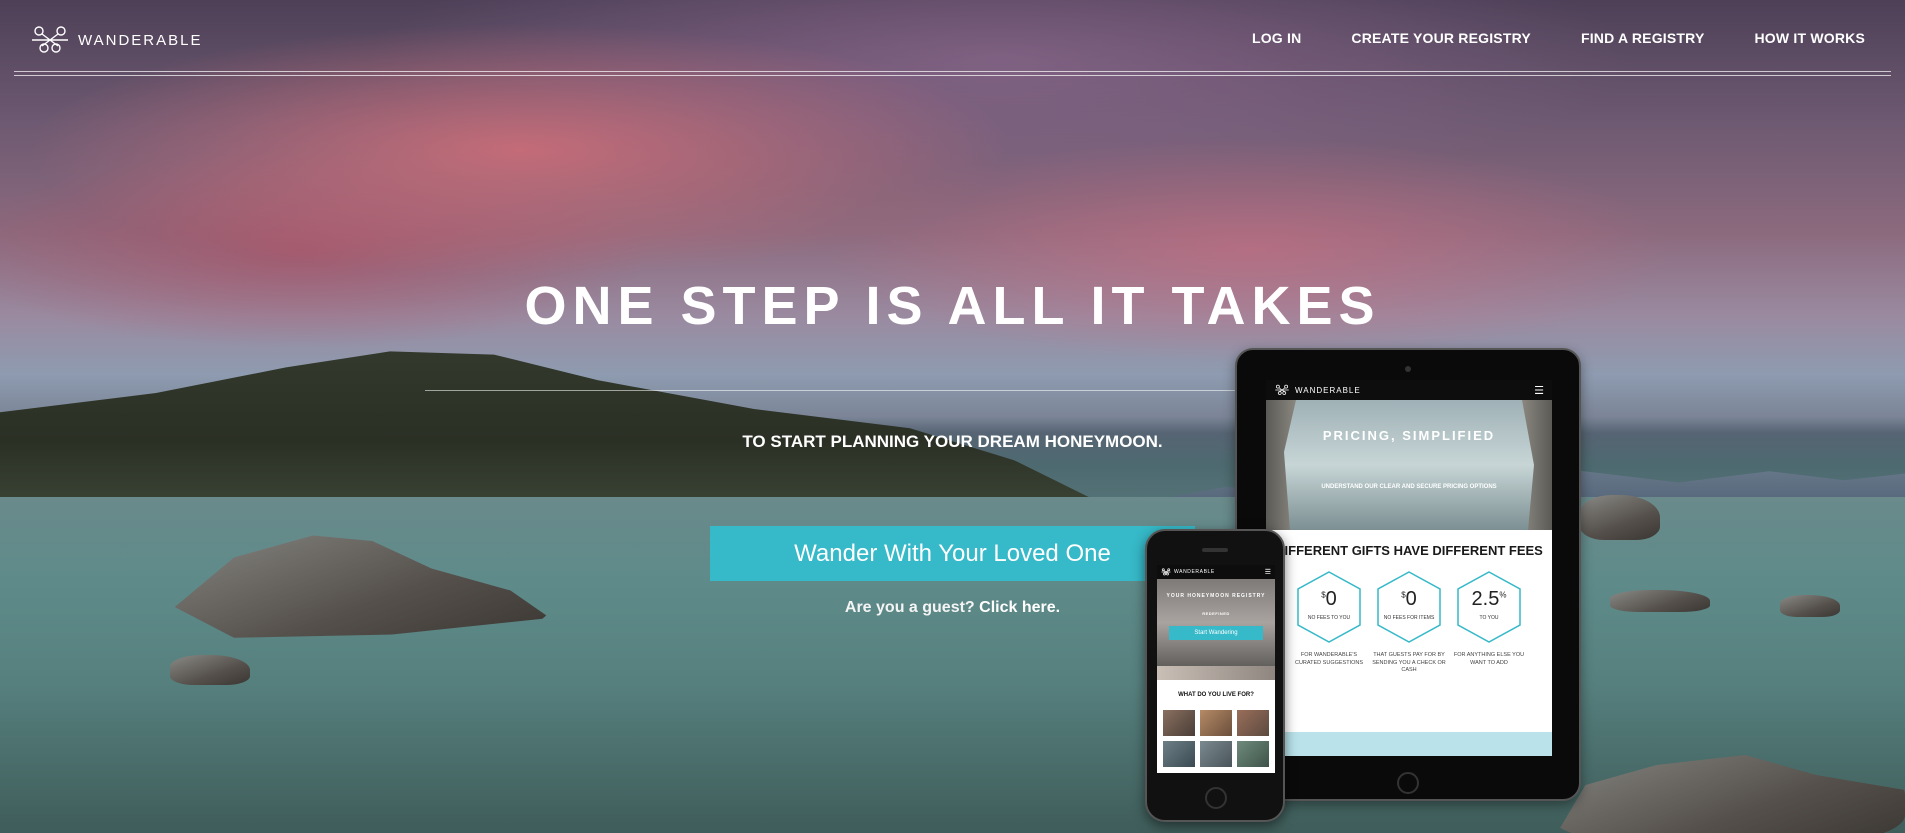 Image resolution: width=1905 pixels, height=833 pixels. I want to click on fee-hexagon: $0 NO FEES TO YOU, so click(1329, 607).